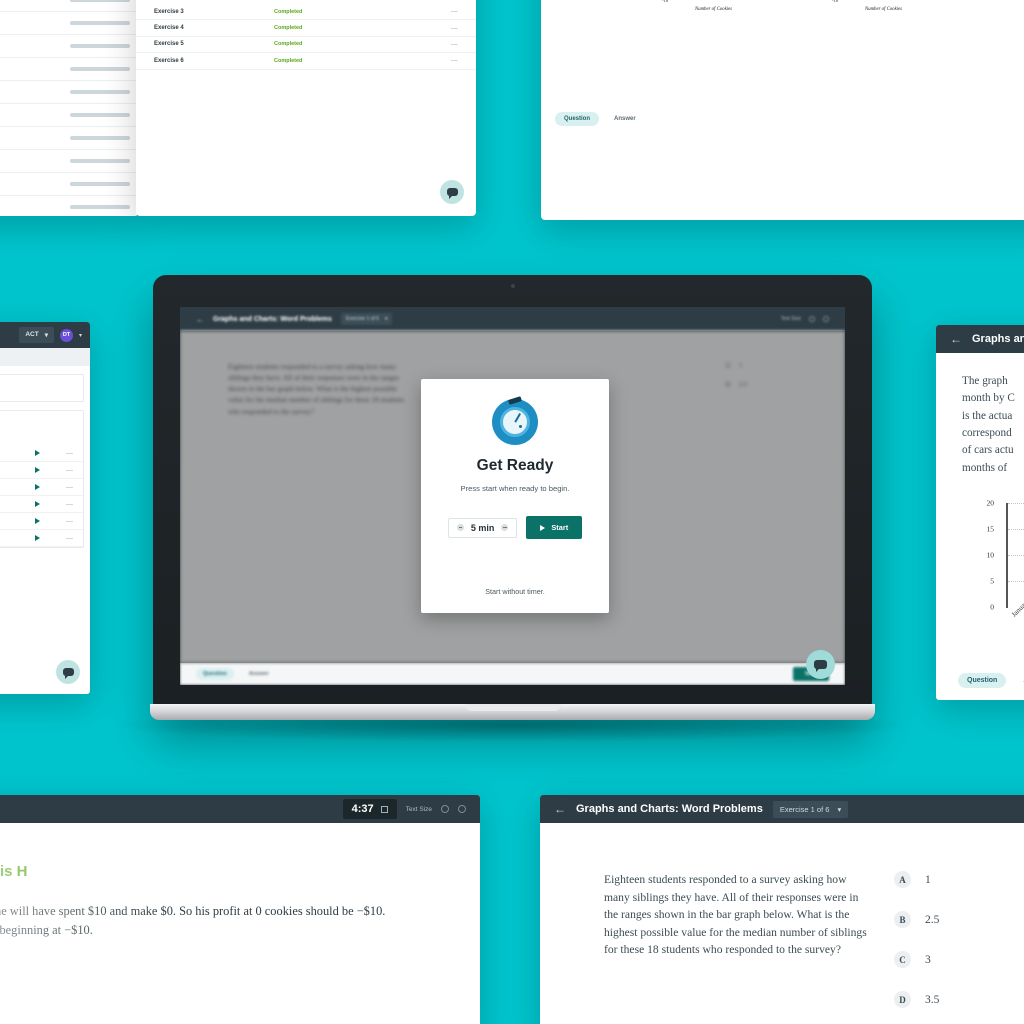 The width and height of the screenshot is (1024, 1024). I want to click on exercise-label: Exercise 1 of 6, so click(362, 319).